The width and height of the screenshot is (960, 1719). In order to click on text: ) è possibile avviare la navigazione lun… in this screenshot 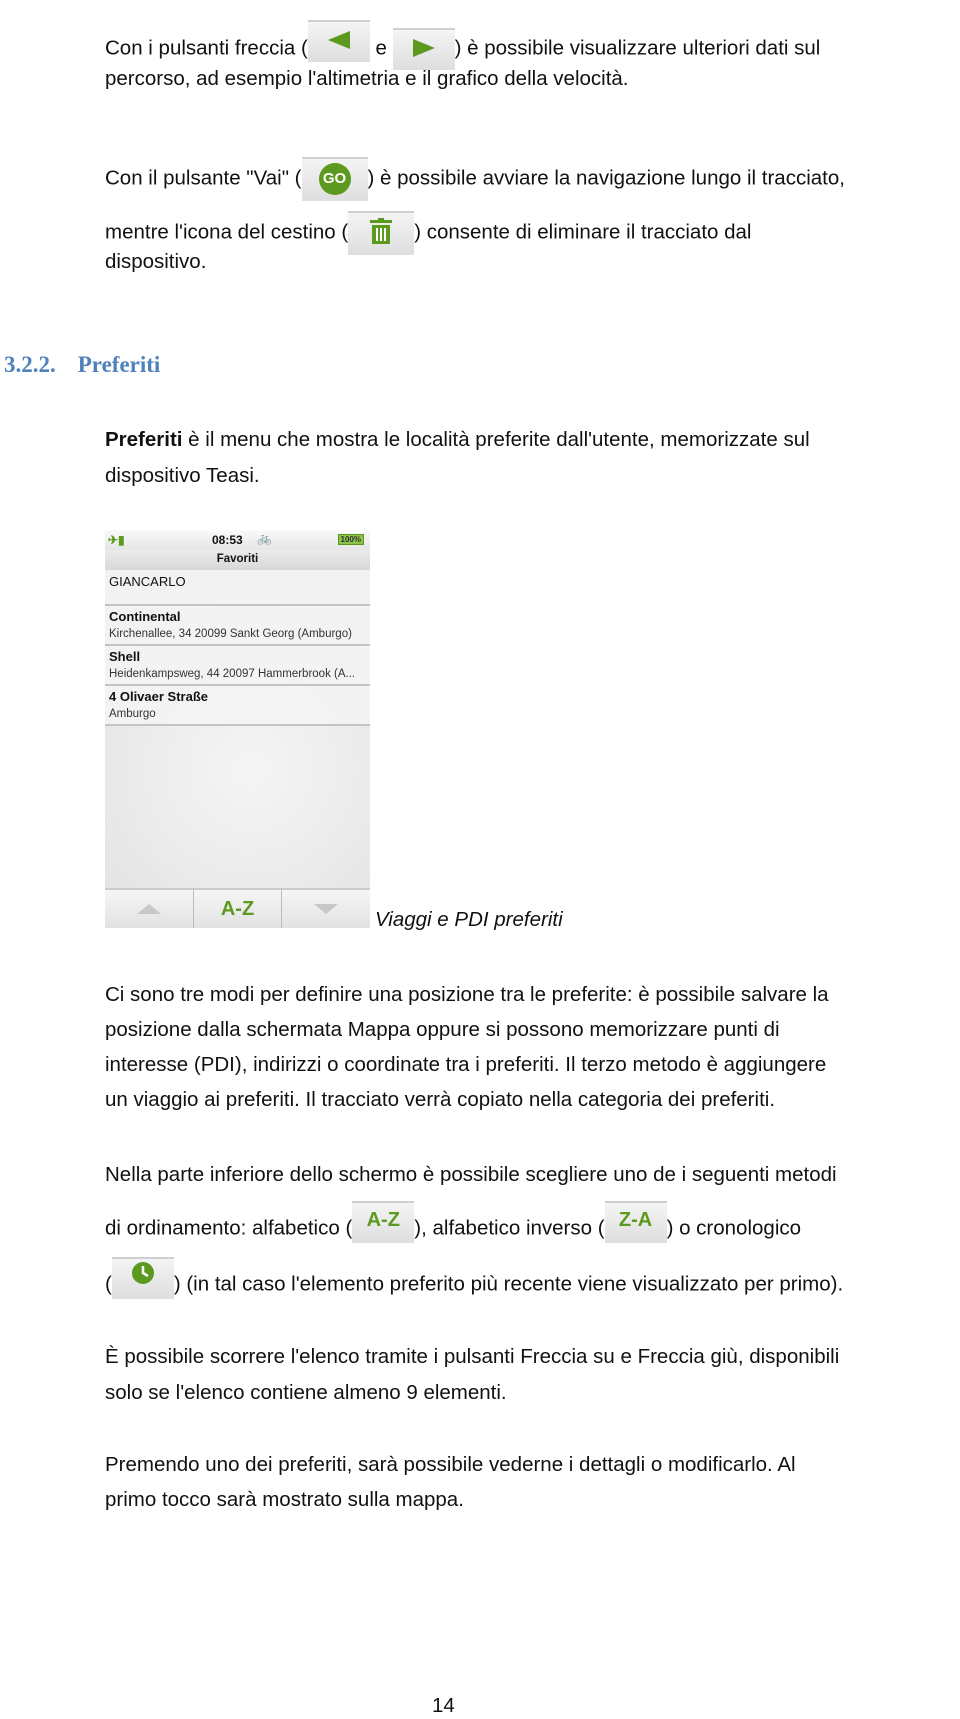, I will do `click(606, 178)`.